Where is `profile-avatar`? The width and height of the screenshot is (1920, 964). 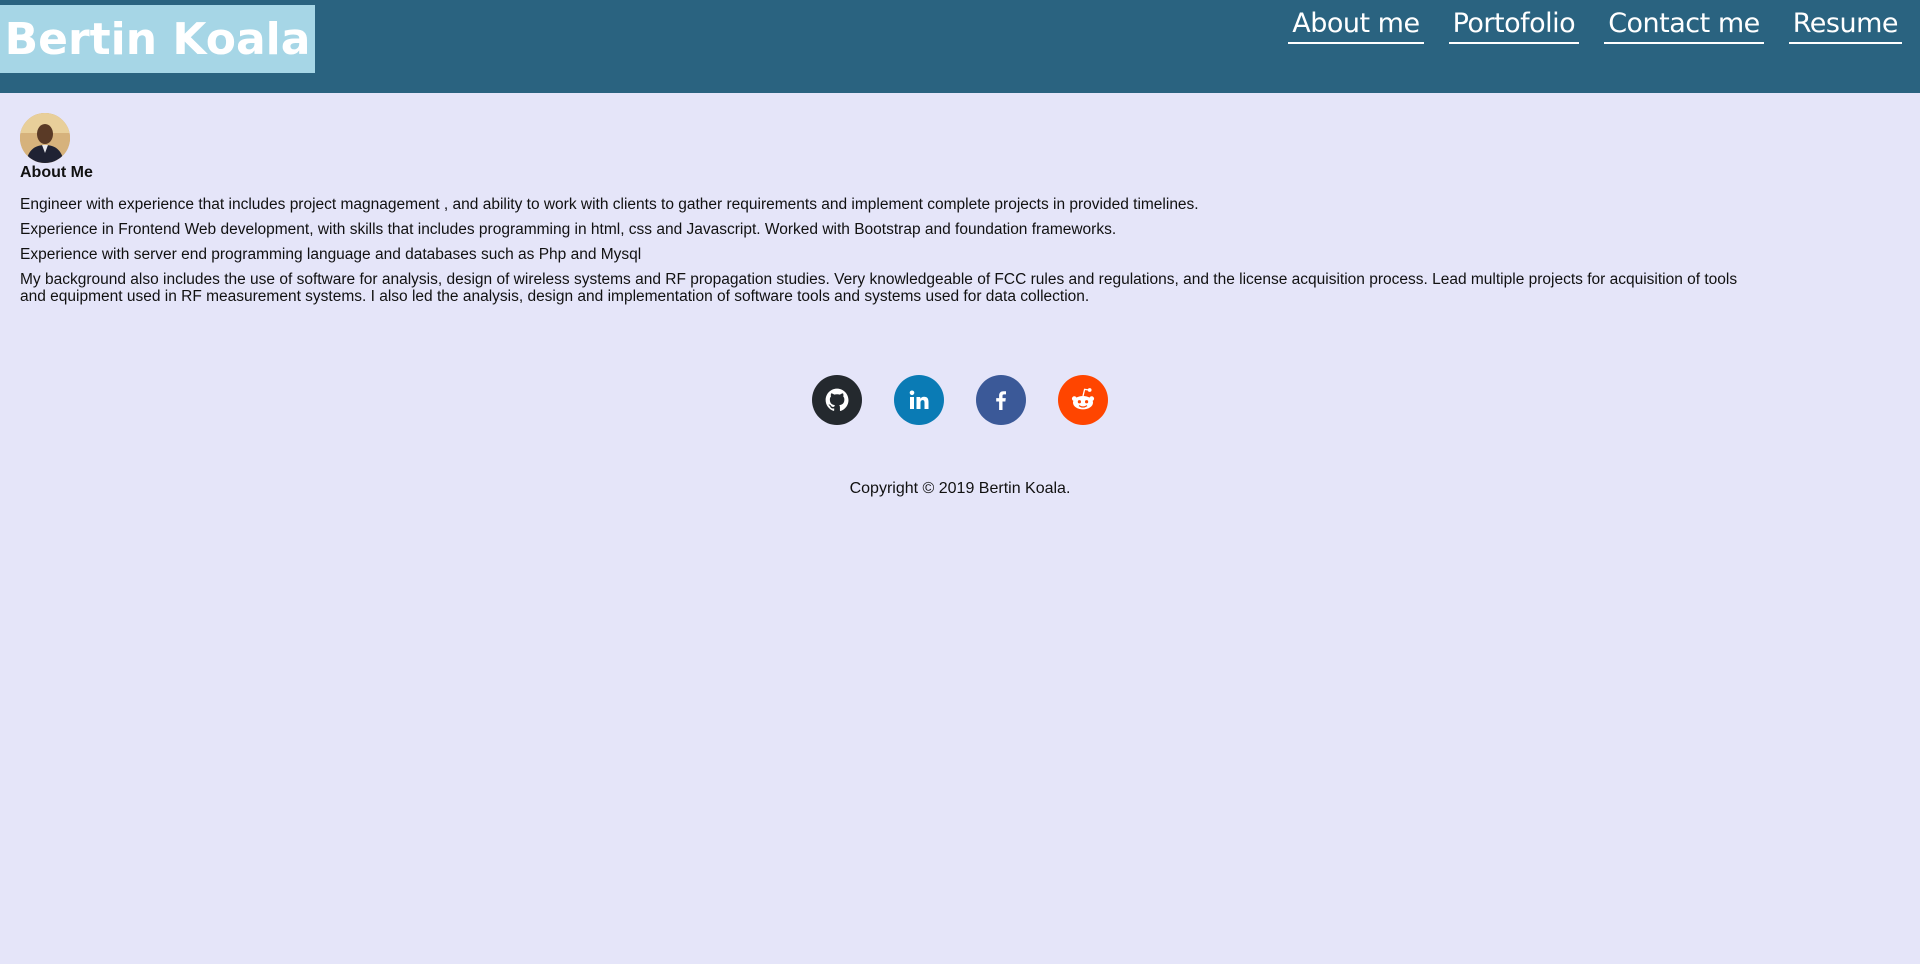 profile-avatar is located at coordinates (45, 138).